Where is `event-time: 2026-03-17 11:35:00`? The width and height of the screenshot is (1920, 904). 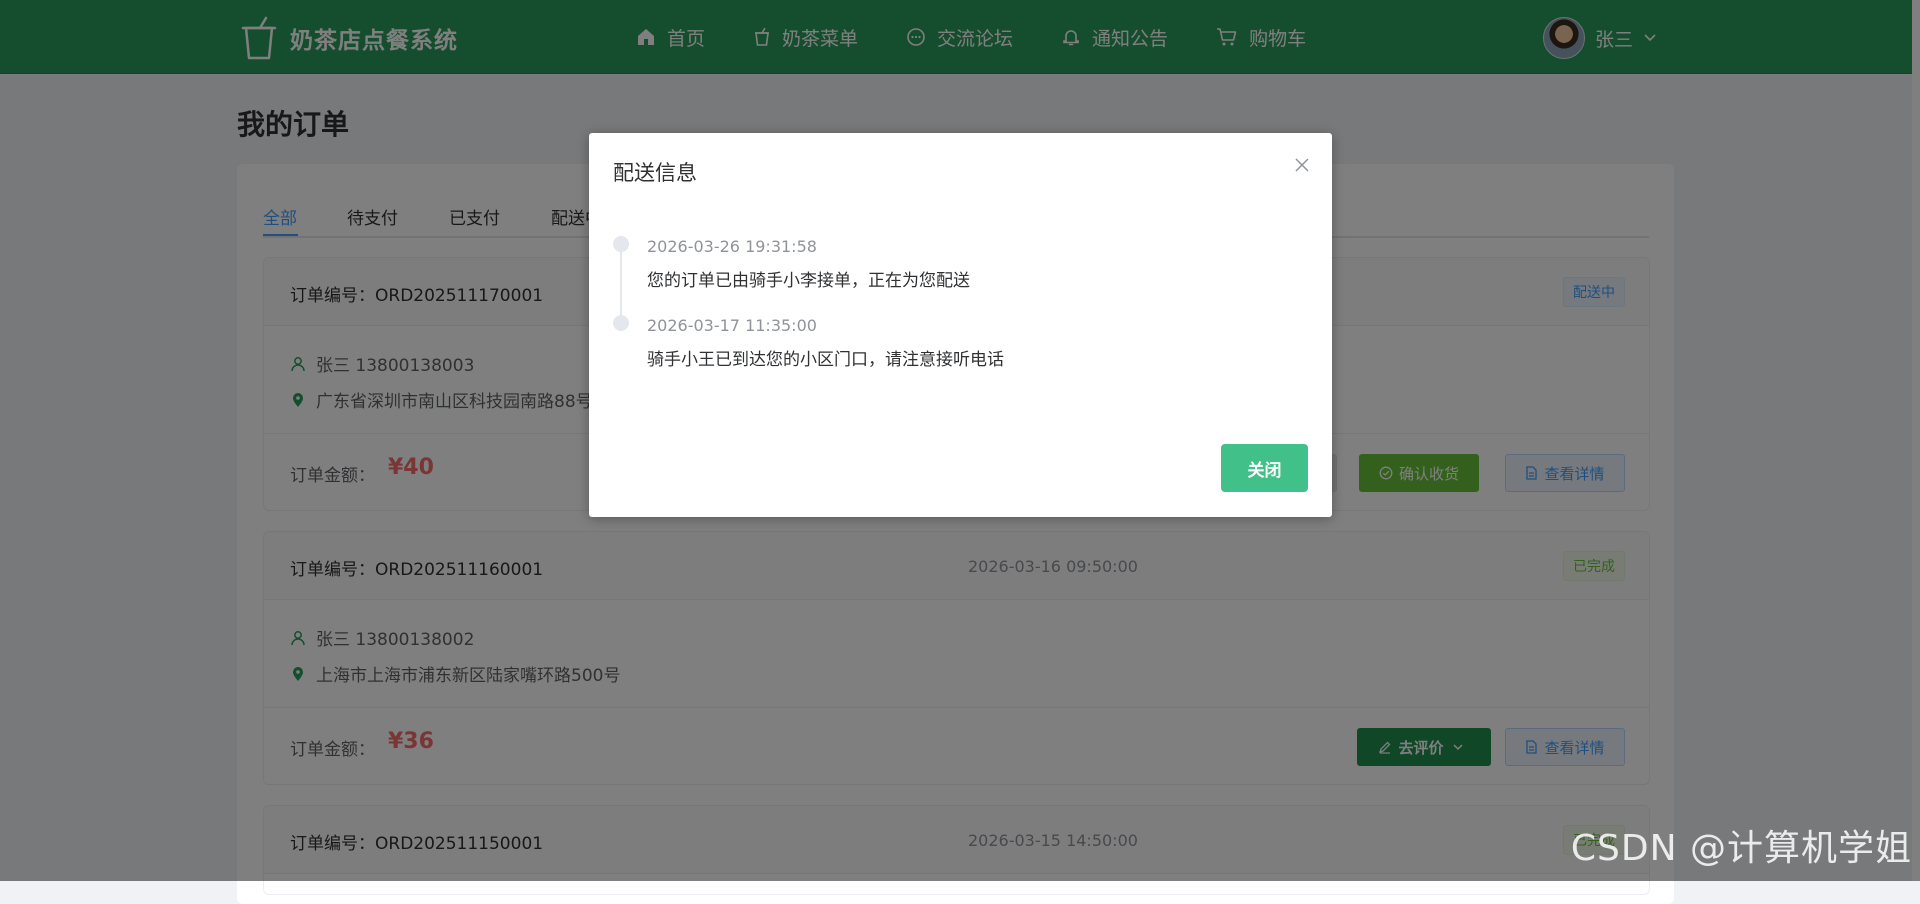
event-time: 2026-03-17 11:35:00 is located at coordinates (732, 325).